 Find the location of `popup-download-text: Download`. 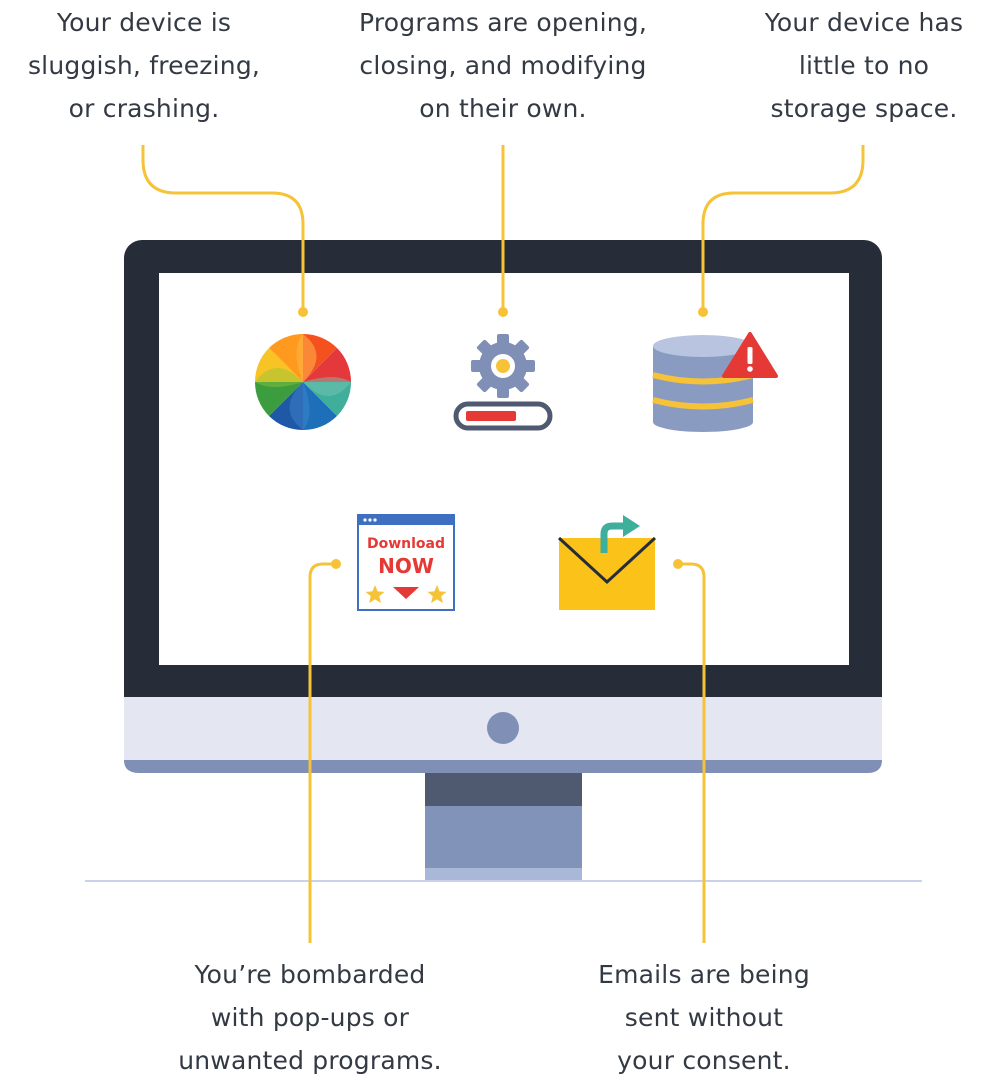

popup-download-text: Download is located at coordinates (406, 544).